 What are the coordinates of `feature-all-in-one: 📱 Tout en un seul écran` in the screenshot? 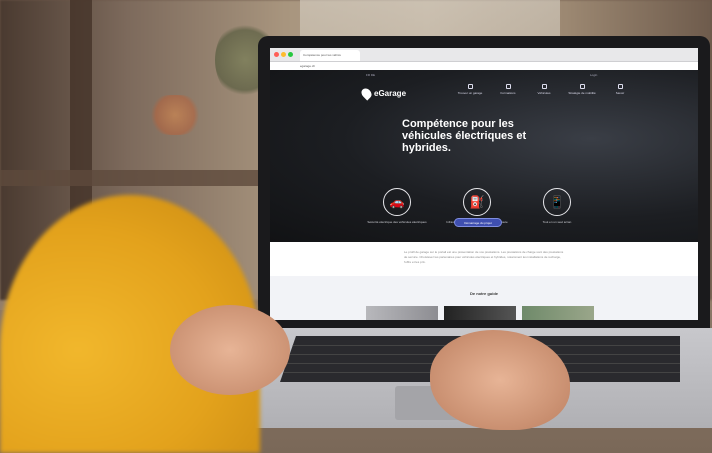 It's located at (557, 206).